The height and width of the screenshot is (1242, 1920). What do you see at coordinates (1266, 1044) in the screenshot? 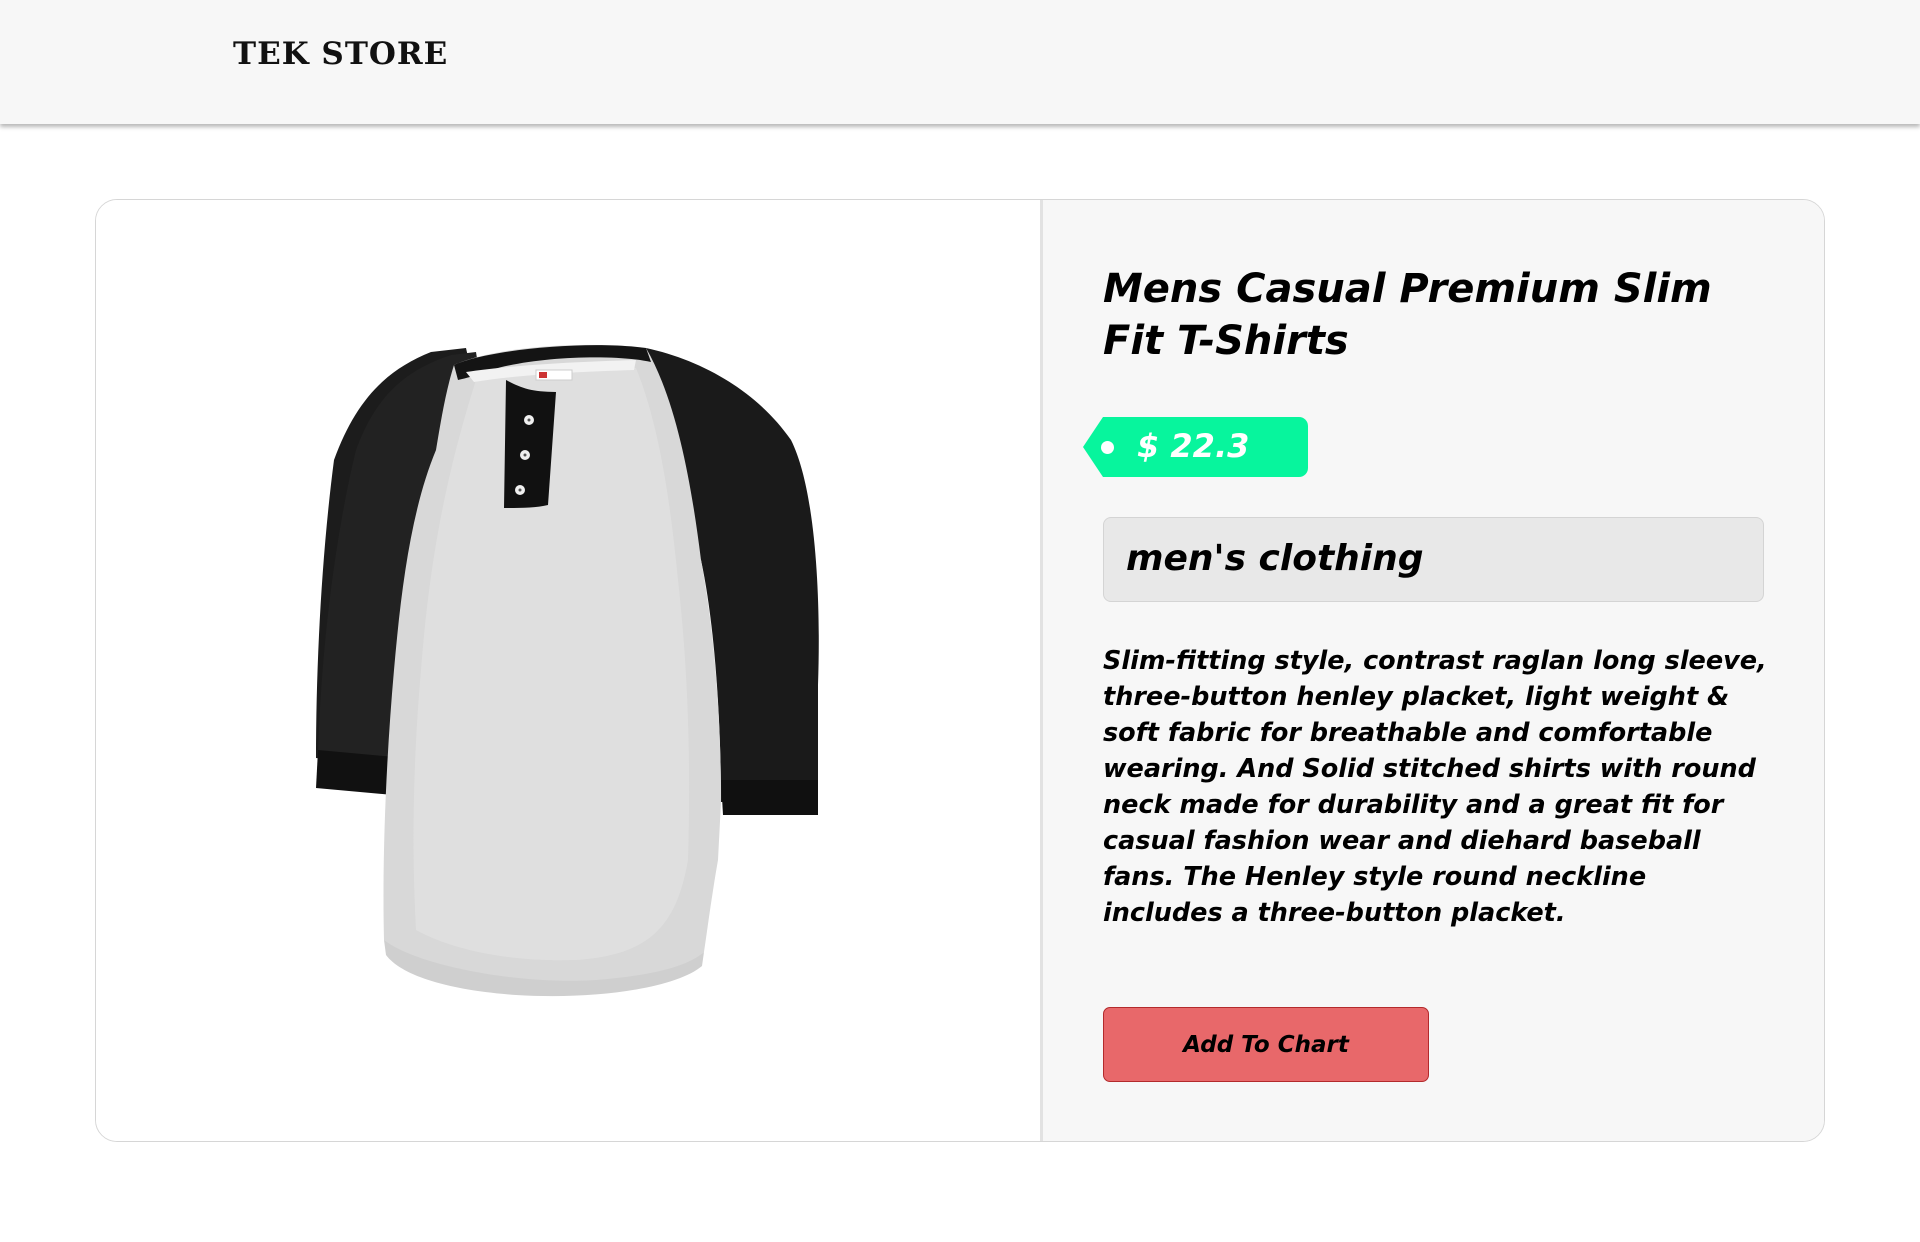
I see `add-to-cart-button: Add To Chart` at bounding box center [1266, 1044].